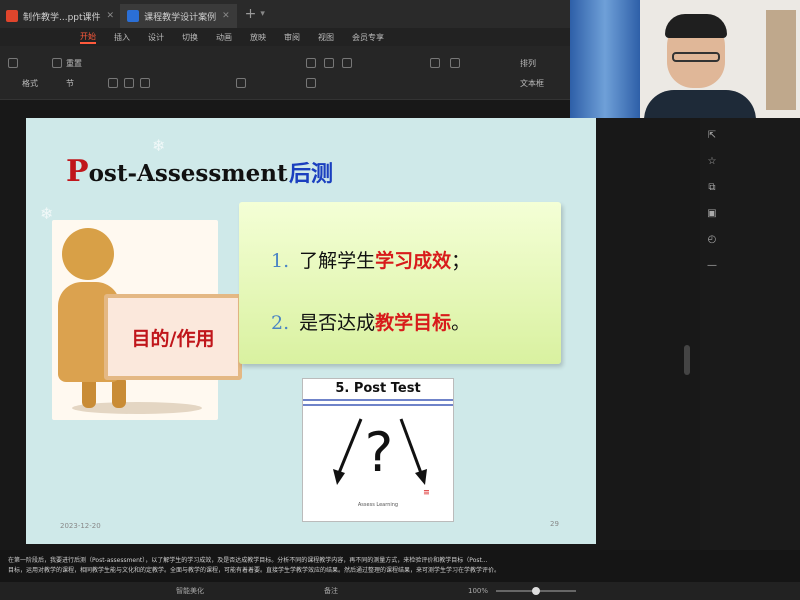 The width and height of the screenshot is (800, 600). What do you see at coordinates (129, 83) in the screenshot?
I see `italic-icon` at bounding box center [129, 83].